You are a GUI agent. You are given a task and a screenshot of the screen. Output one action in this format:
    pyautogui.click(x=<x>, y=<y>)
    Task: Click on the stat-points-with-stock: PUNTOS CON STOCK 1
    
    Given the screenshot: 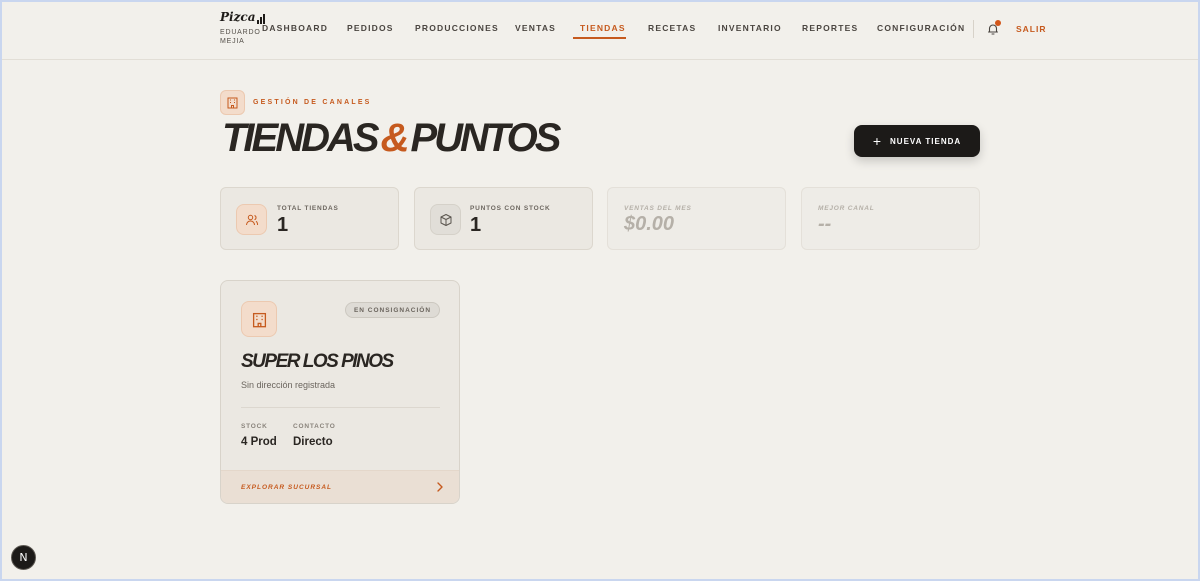 What is the action you would take?
    pyautogui.click(x=503, y=218)
    